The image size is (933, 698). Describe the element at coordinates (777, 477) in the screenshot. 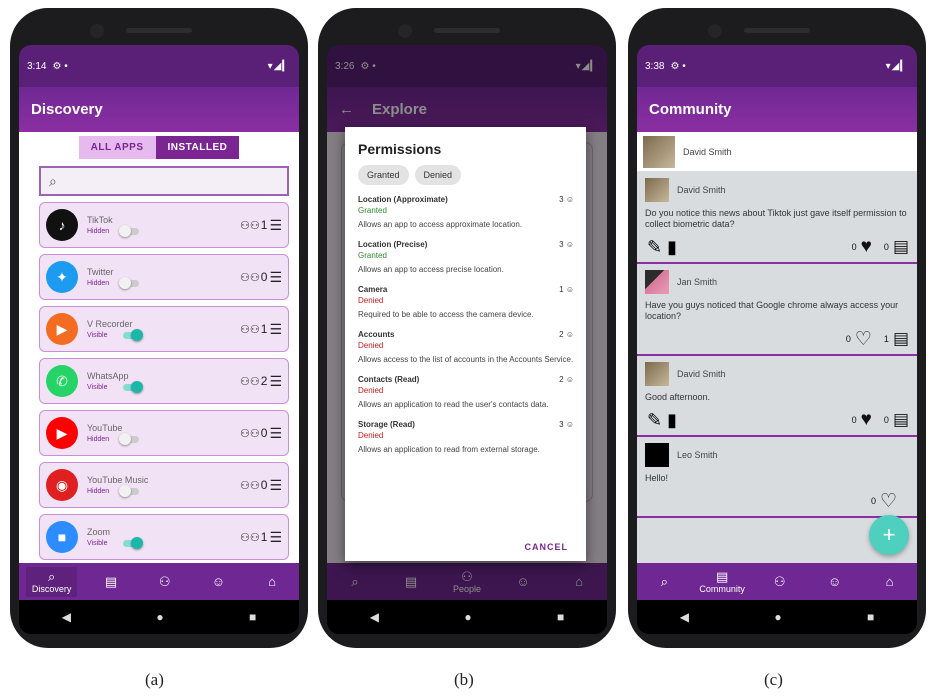

I see `post-card: Leo Smith Hello! 0 ♡` at that location.